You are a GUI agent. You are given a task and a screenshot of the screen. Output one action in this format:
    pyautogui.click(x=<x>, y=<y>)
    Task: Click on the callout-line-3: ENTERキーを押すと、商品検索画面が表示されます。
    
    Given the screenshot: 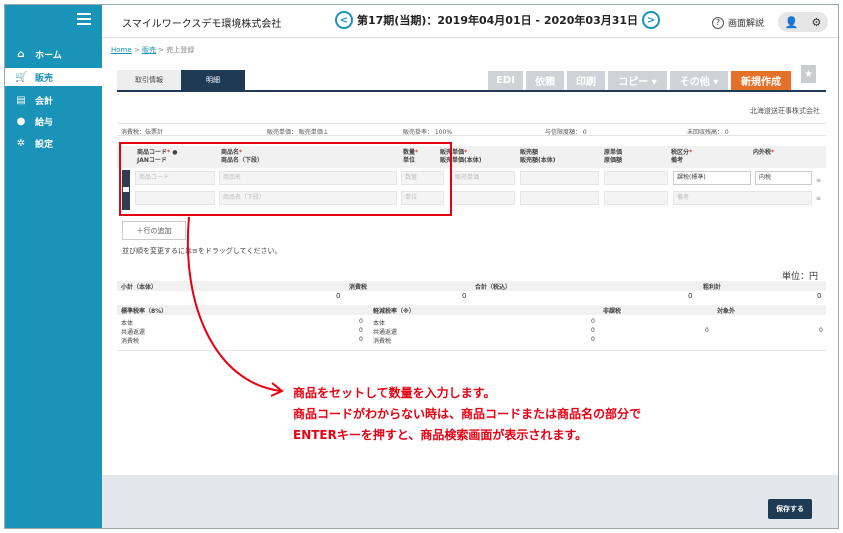 What is the action you would take?
    pyautogui.click(x=440, y=435)
    